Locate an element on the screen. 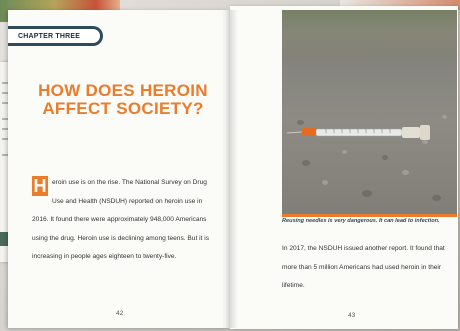 This screenshot has width=460, height=331. page-number-left: 42 is located at coordinates (120, 313).